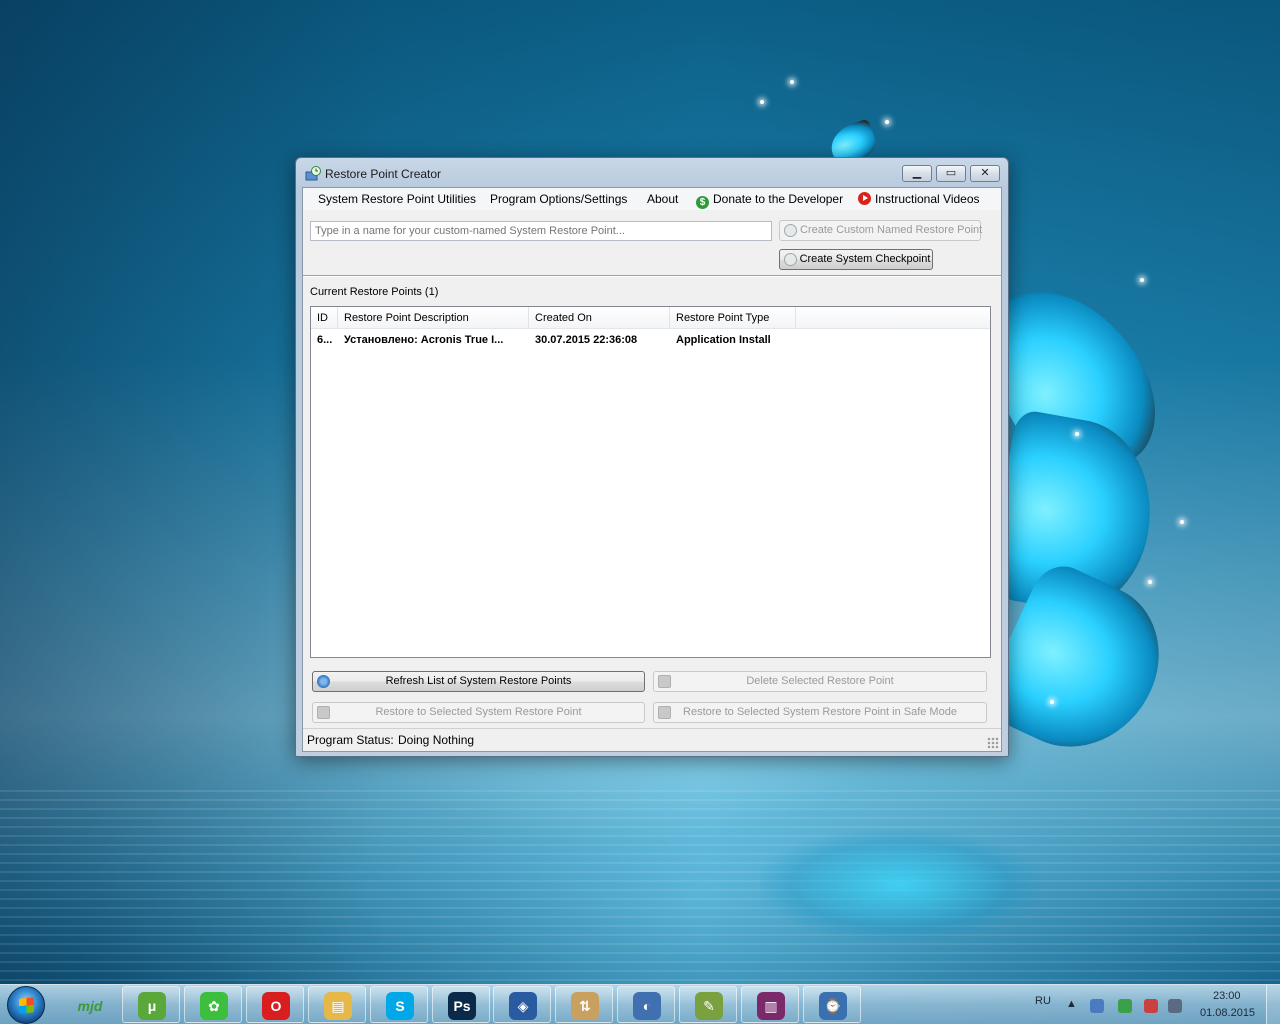 The width and height of the screenshot is (1280, 1024). I want to click on restore-point-creator-icon: ⌚, so click(833, 1006).